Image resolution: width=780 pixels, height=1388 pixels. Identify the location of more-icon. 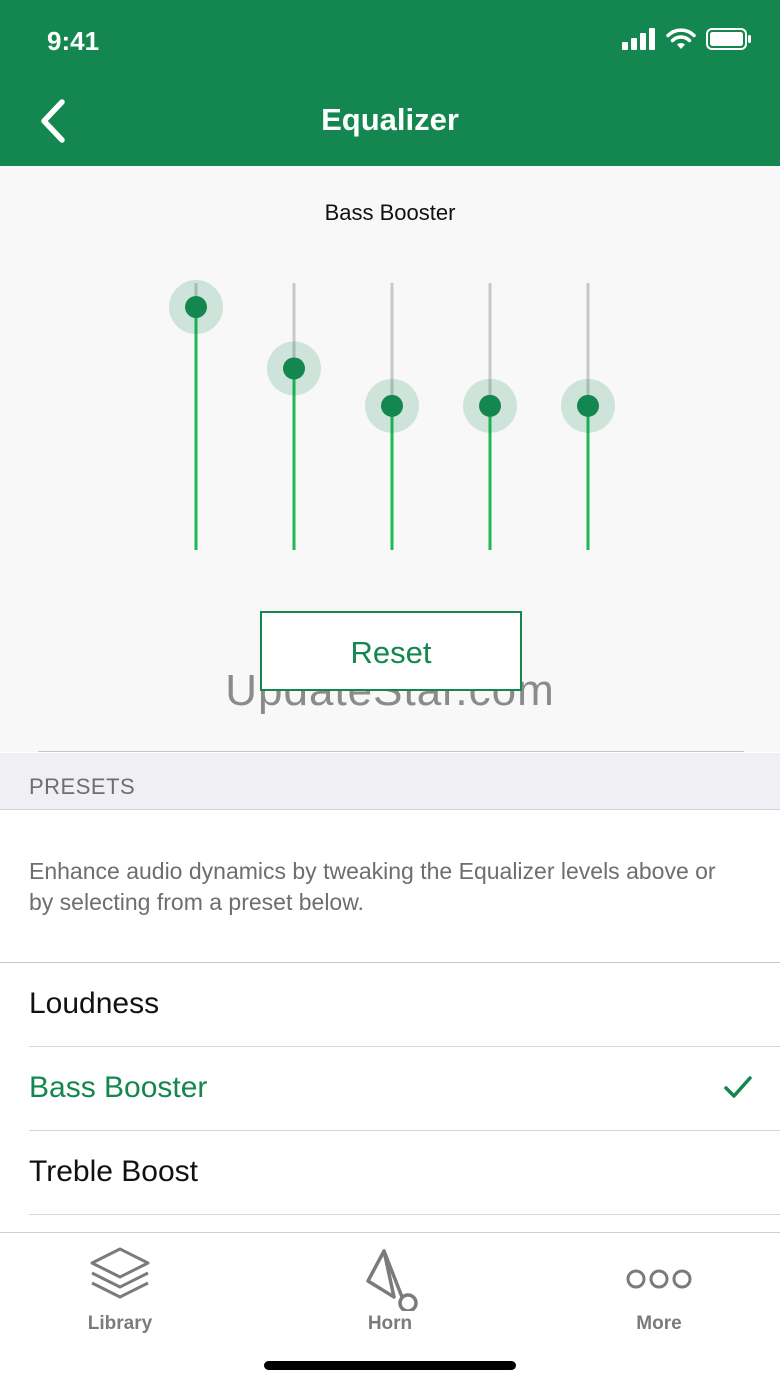
(659, 1279).